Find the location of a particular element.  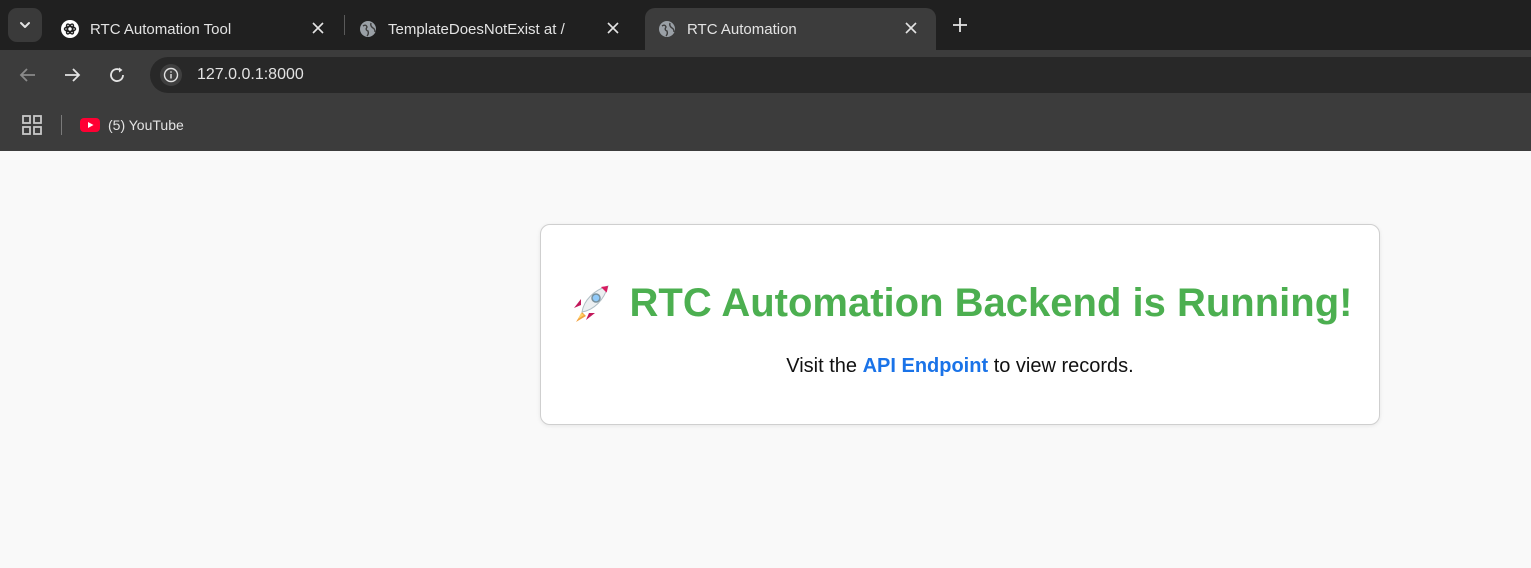

arrow-right-icon is located at coordinates (73, 75).